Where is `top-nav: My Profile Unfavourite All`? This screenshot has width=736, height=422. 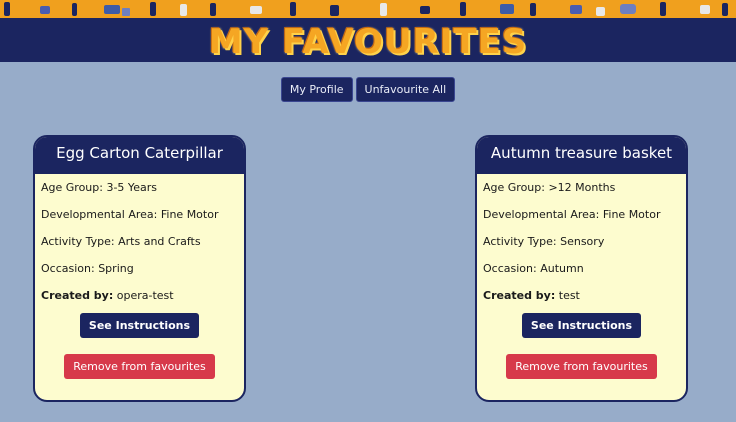
top-nav: My Profile Unfavourite All is located at coordinates (368, 89).